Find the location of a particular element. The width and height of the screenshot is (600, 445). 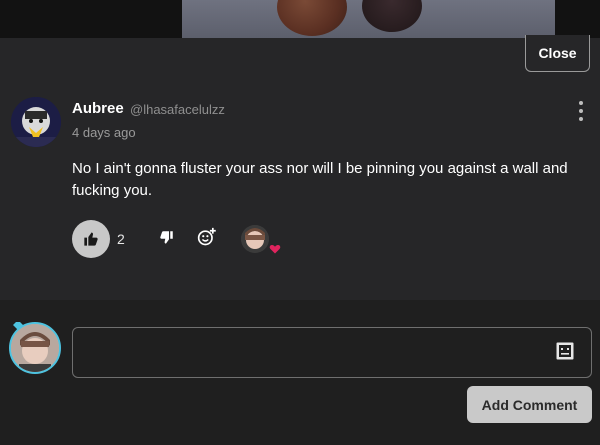

video-player-area is located at coordinates (300, 19).